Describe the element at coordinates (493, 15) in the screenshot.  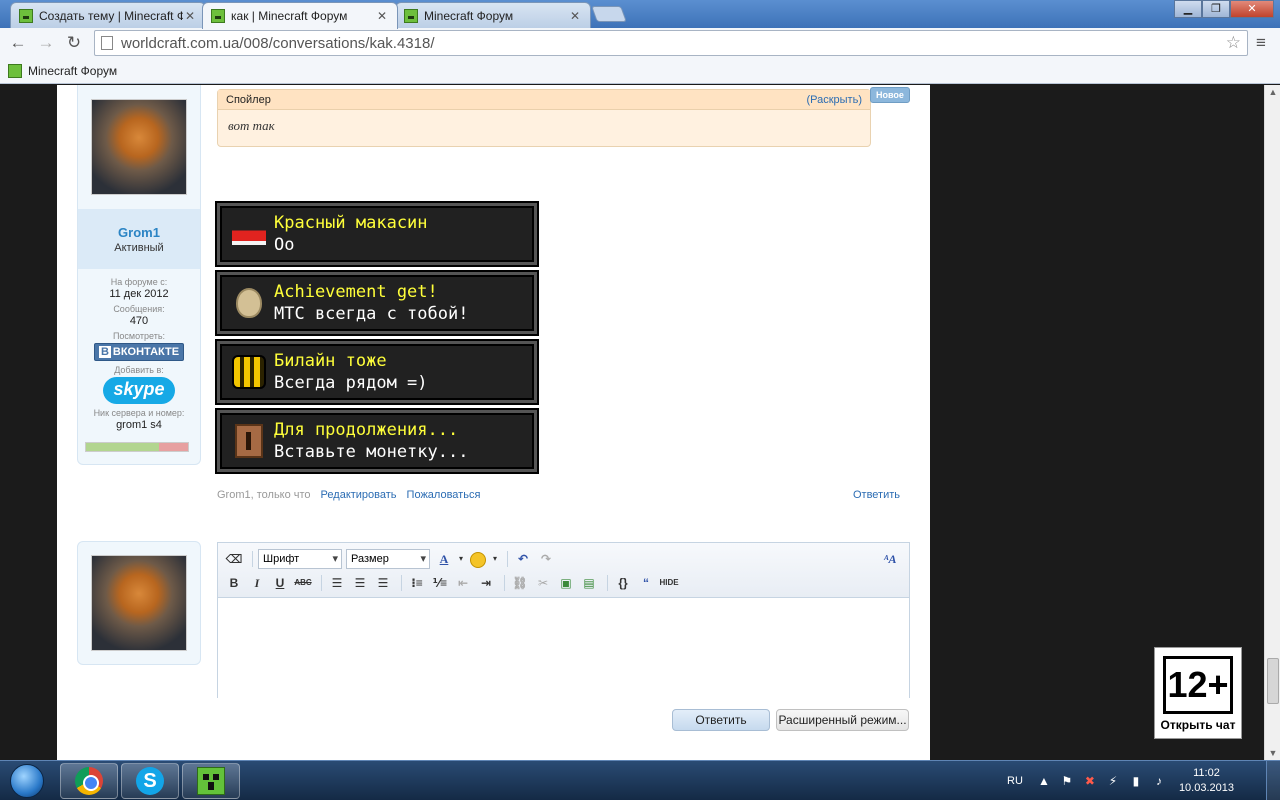
I see `tab-minecraft-forum: Minecraft Форум ✕` at that location.